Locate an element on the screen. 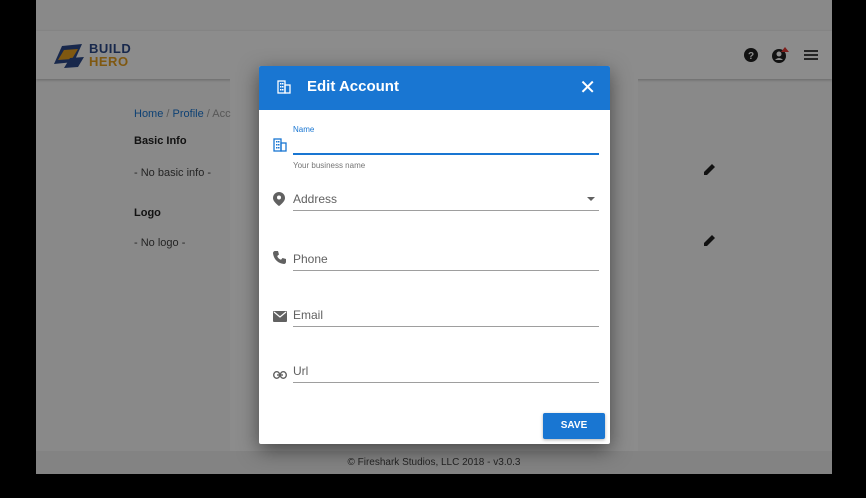  location-pin-icon is located at coordinates (279, 201).